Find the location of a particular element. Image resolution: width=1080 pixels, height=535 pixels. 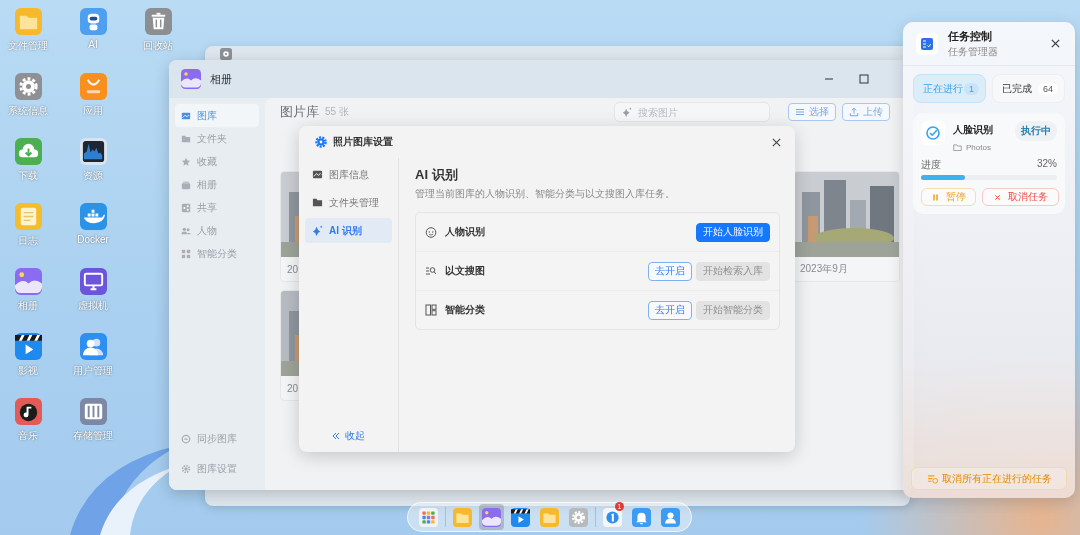

layout-icon is located at coordinates (431, 310).